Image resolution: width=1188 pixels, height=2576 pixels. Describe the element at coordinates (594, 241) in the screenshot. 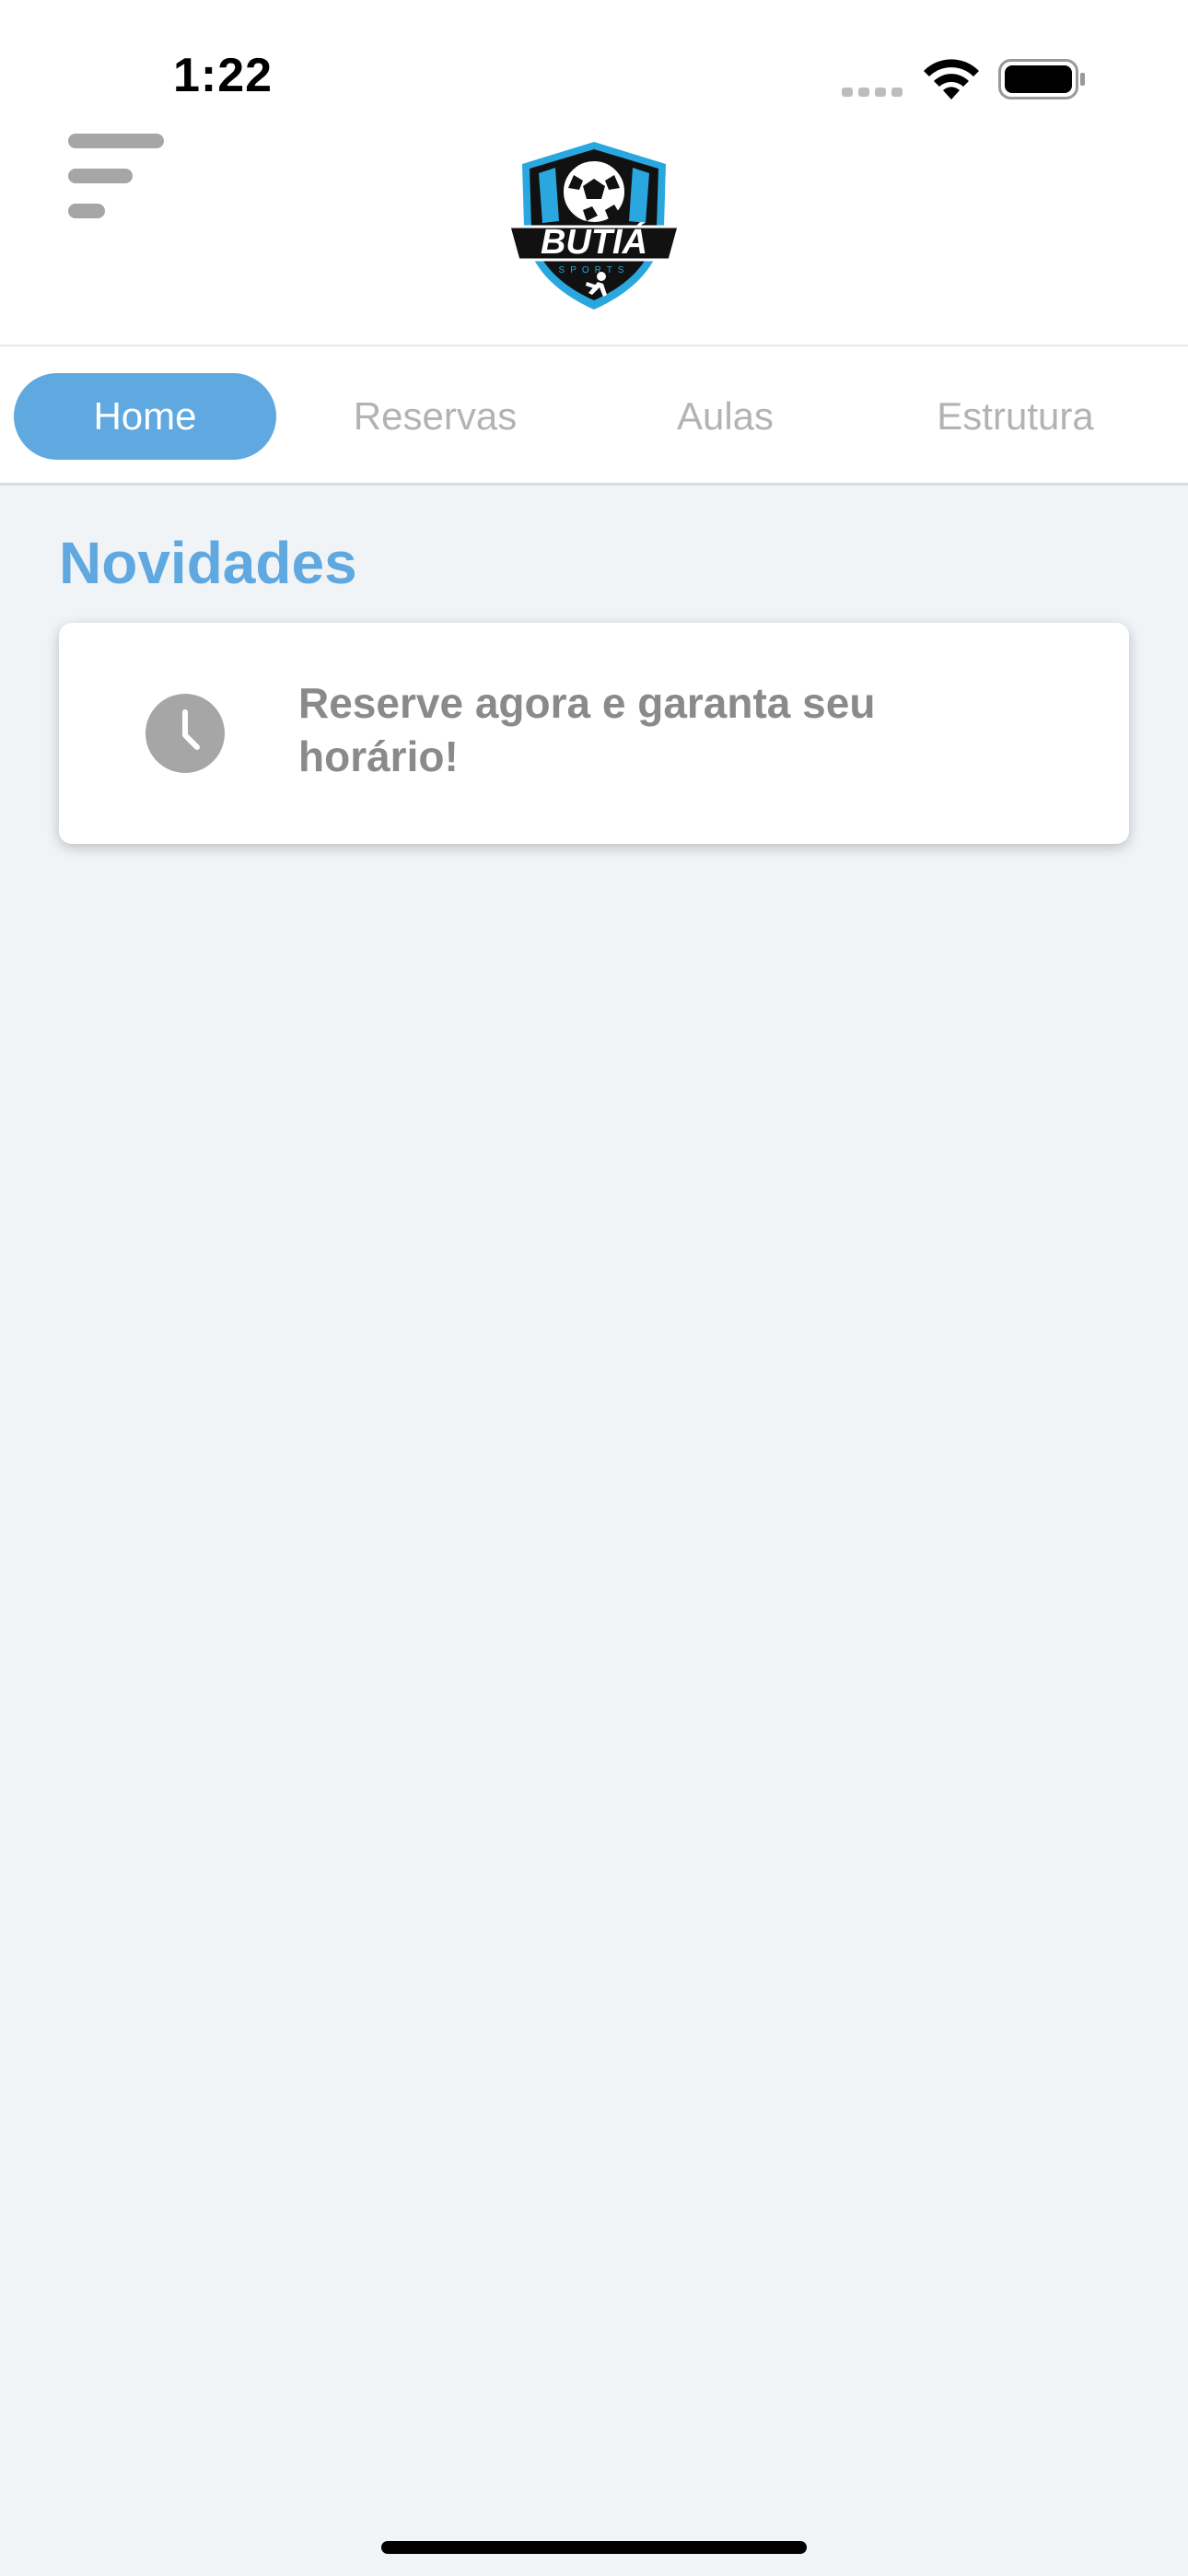

I see `logo-brand-text: BUTIÁ` at that location.